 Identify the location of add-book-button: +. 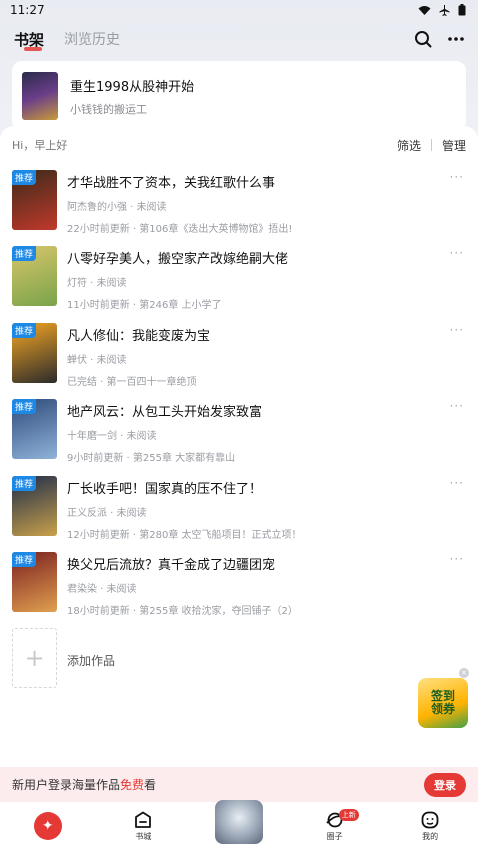
(34, 658).